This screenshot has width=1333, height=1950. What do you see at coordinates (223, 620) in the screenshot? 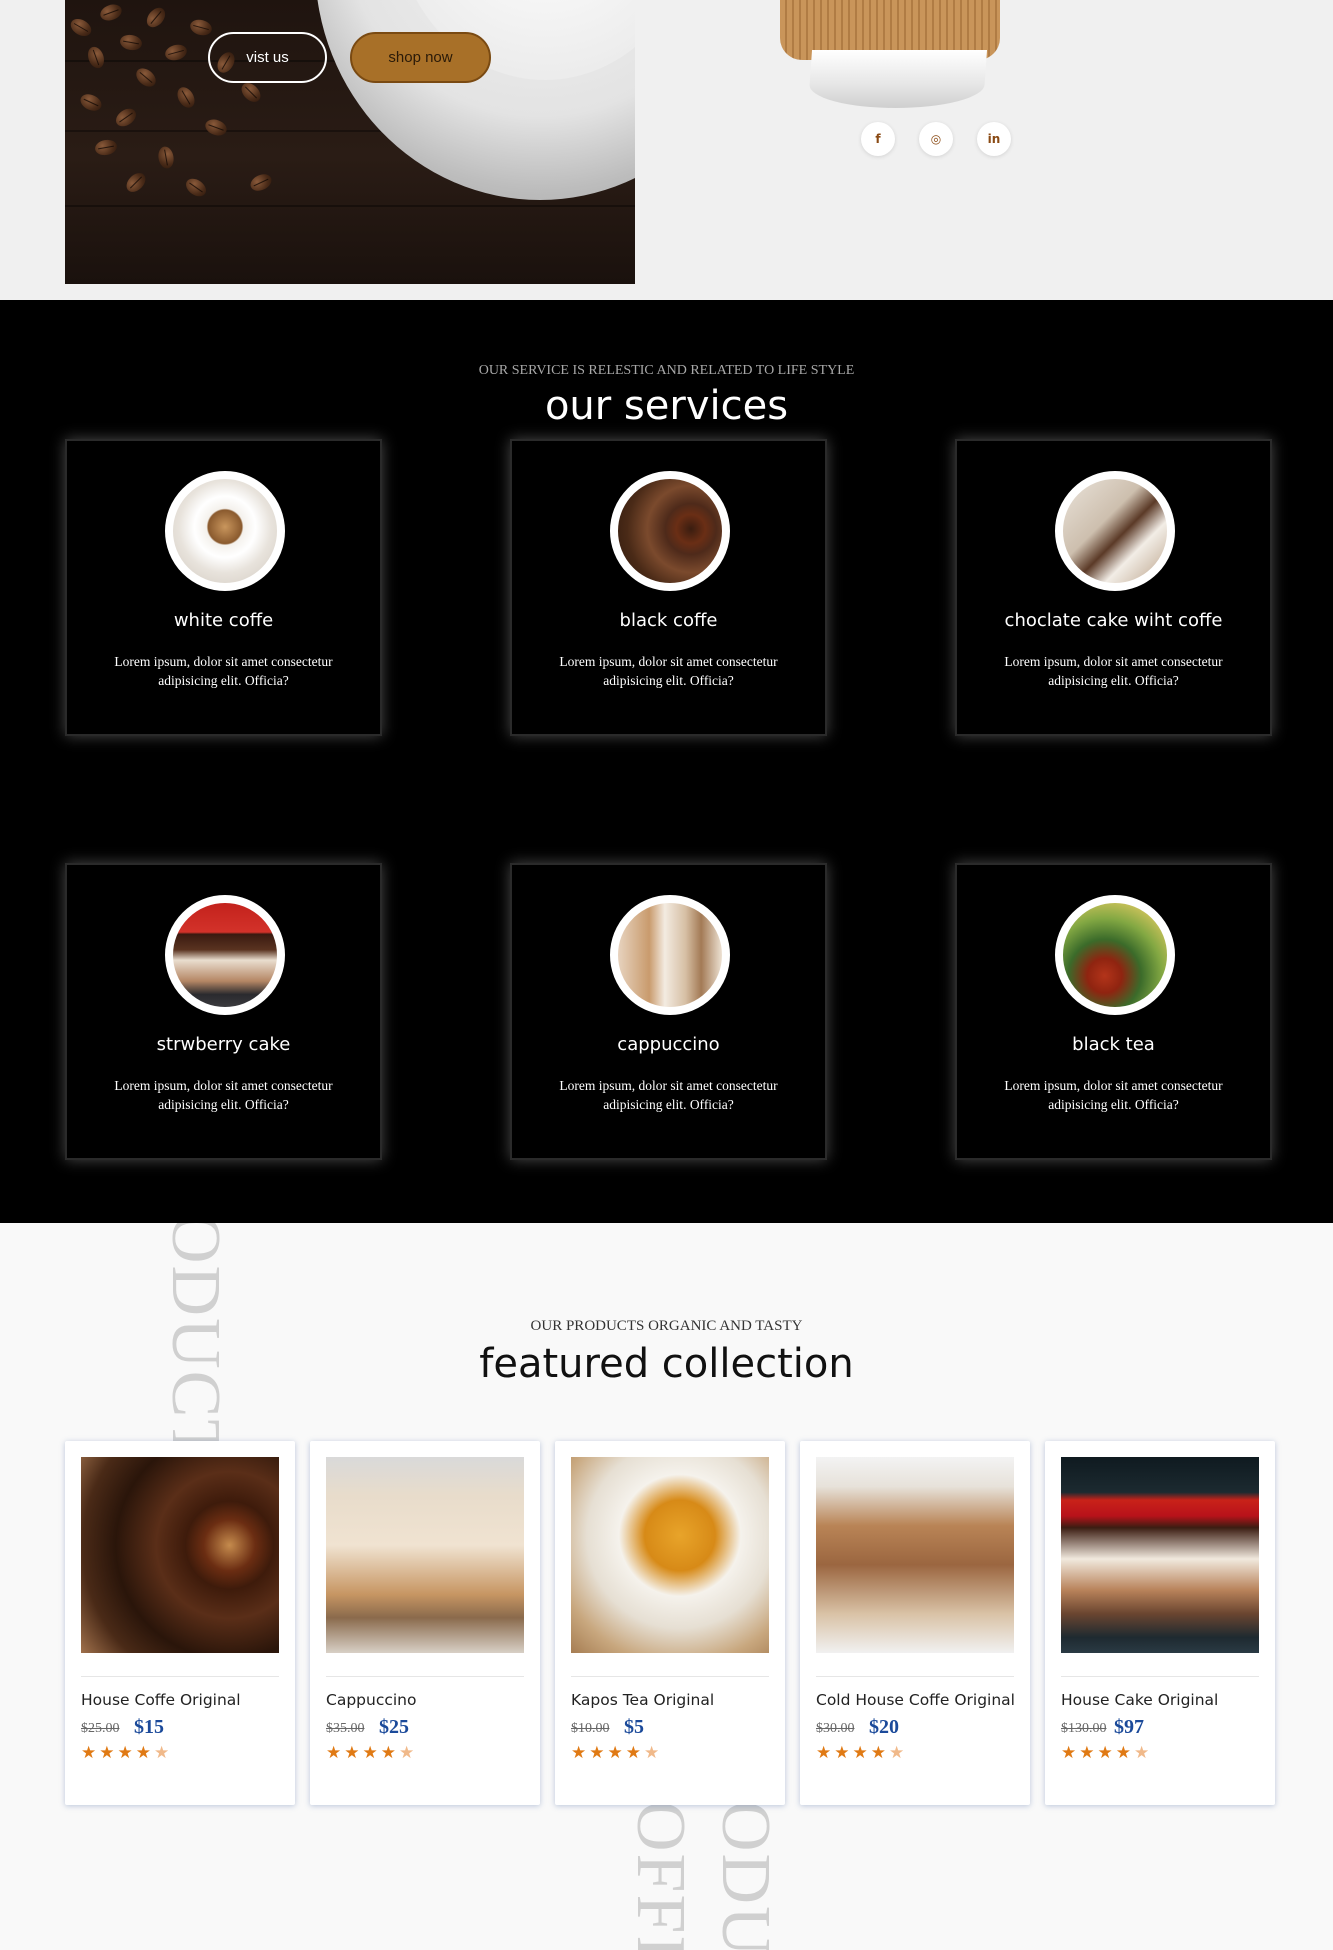
I see `service-name: white coffe` at bounding box center [223, 620].